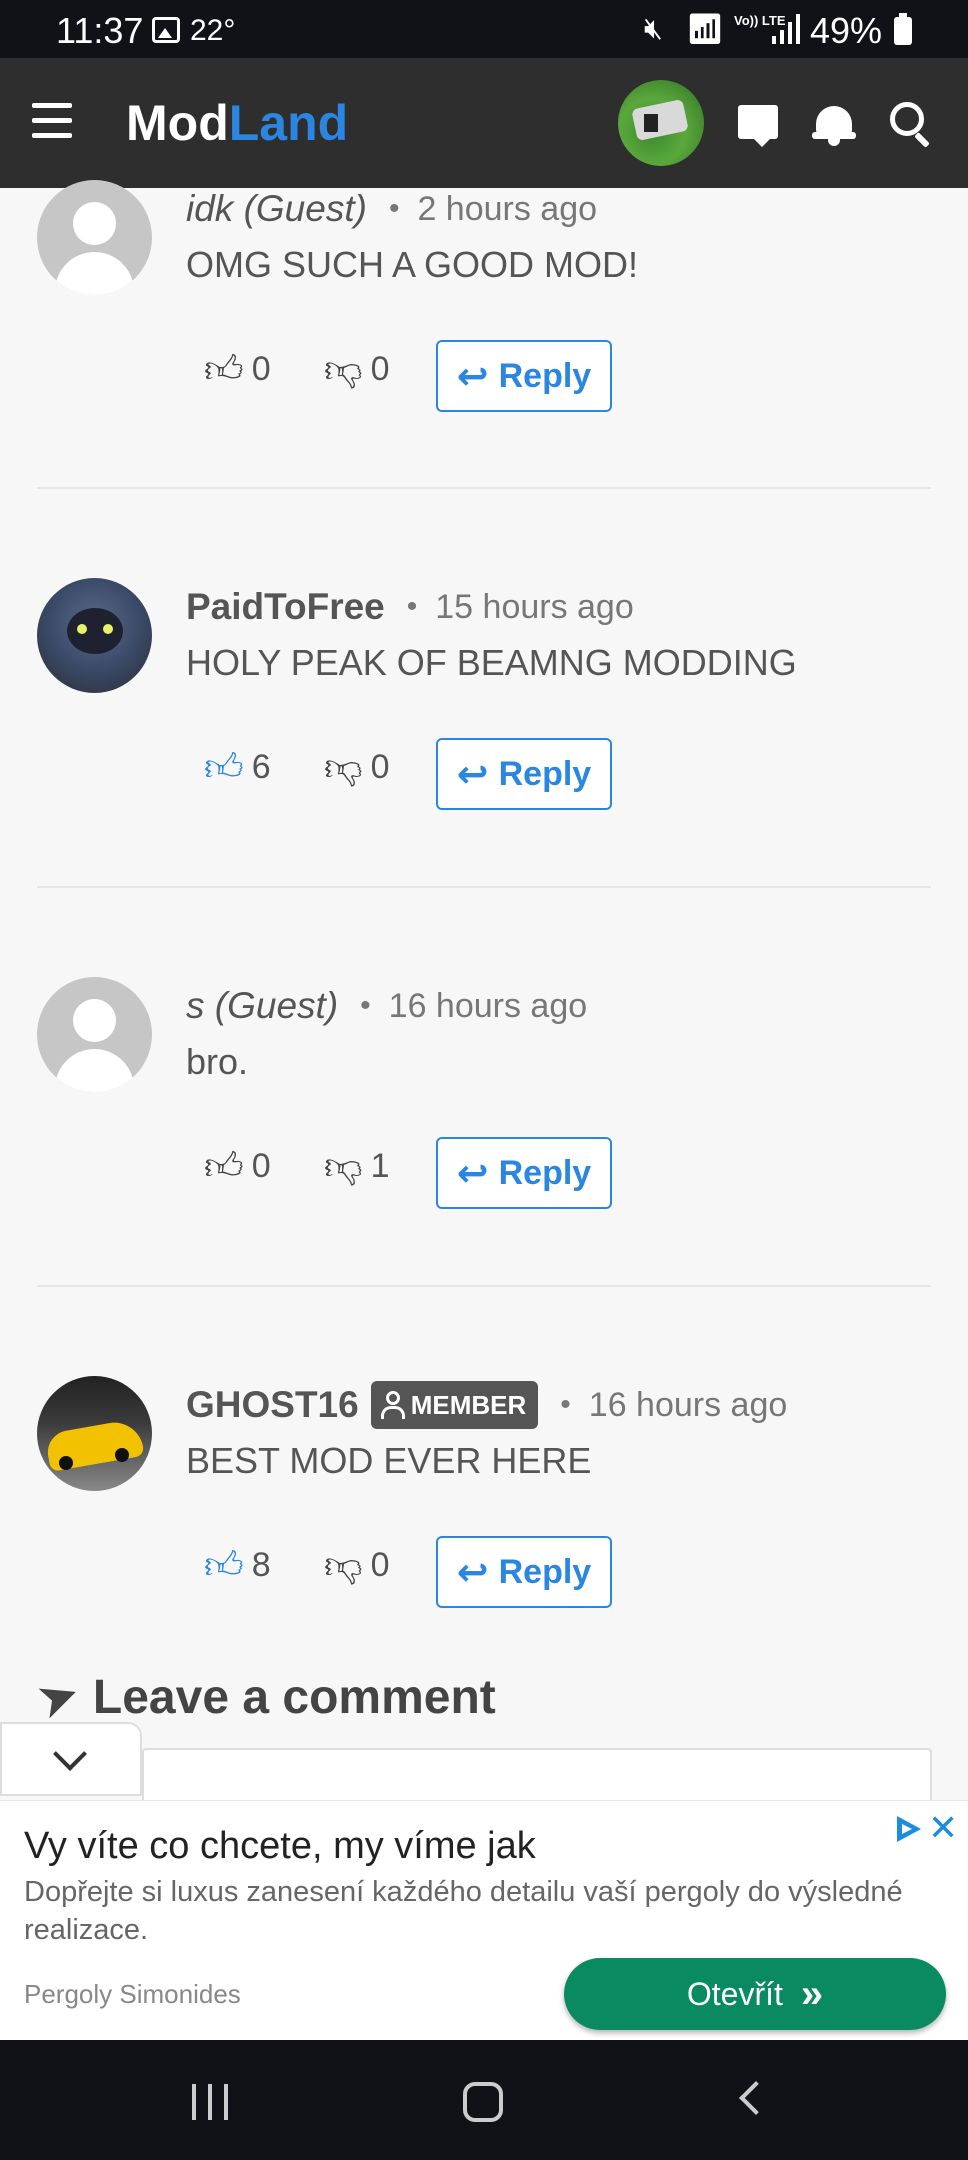  I want to click on comment-text: bro., so click(217, 1061).